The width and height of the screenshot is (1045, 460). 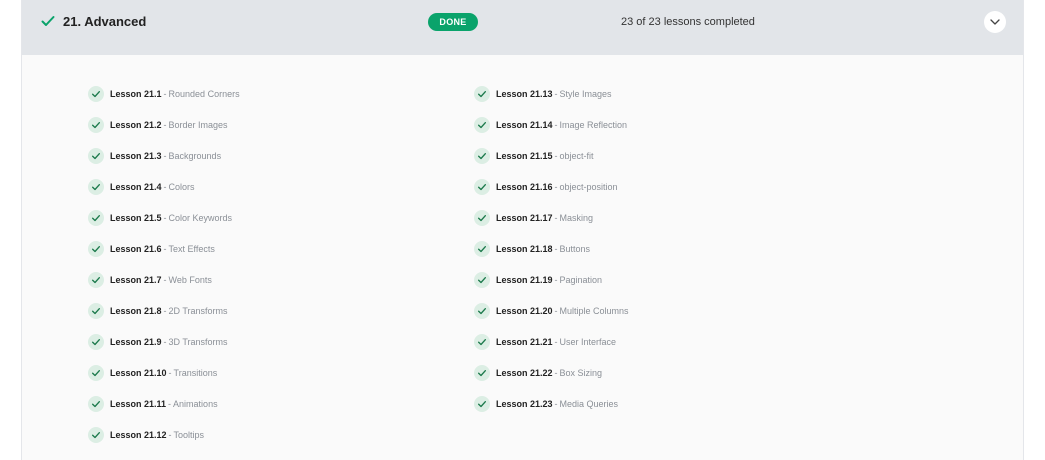 I want to click on lesson-number: Lesson 21.19, so click(x=524, y=280).